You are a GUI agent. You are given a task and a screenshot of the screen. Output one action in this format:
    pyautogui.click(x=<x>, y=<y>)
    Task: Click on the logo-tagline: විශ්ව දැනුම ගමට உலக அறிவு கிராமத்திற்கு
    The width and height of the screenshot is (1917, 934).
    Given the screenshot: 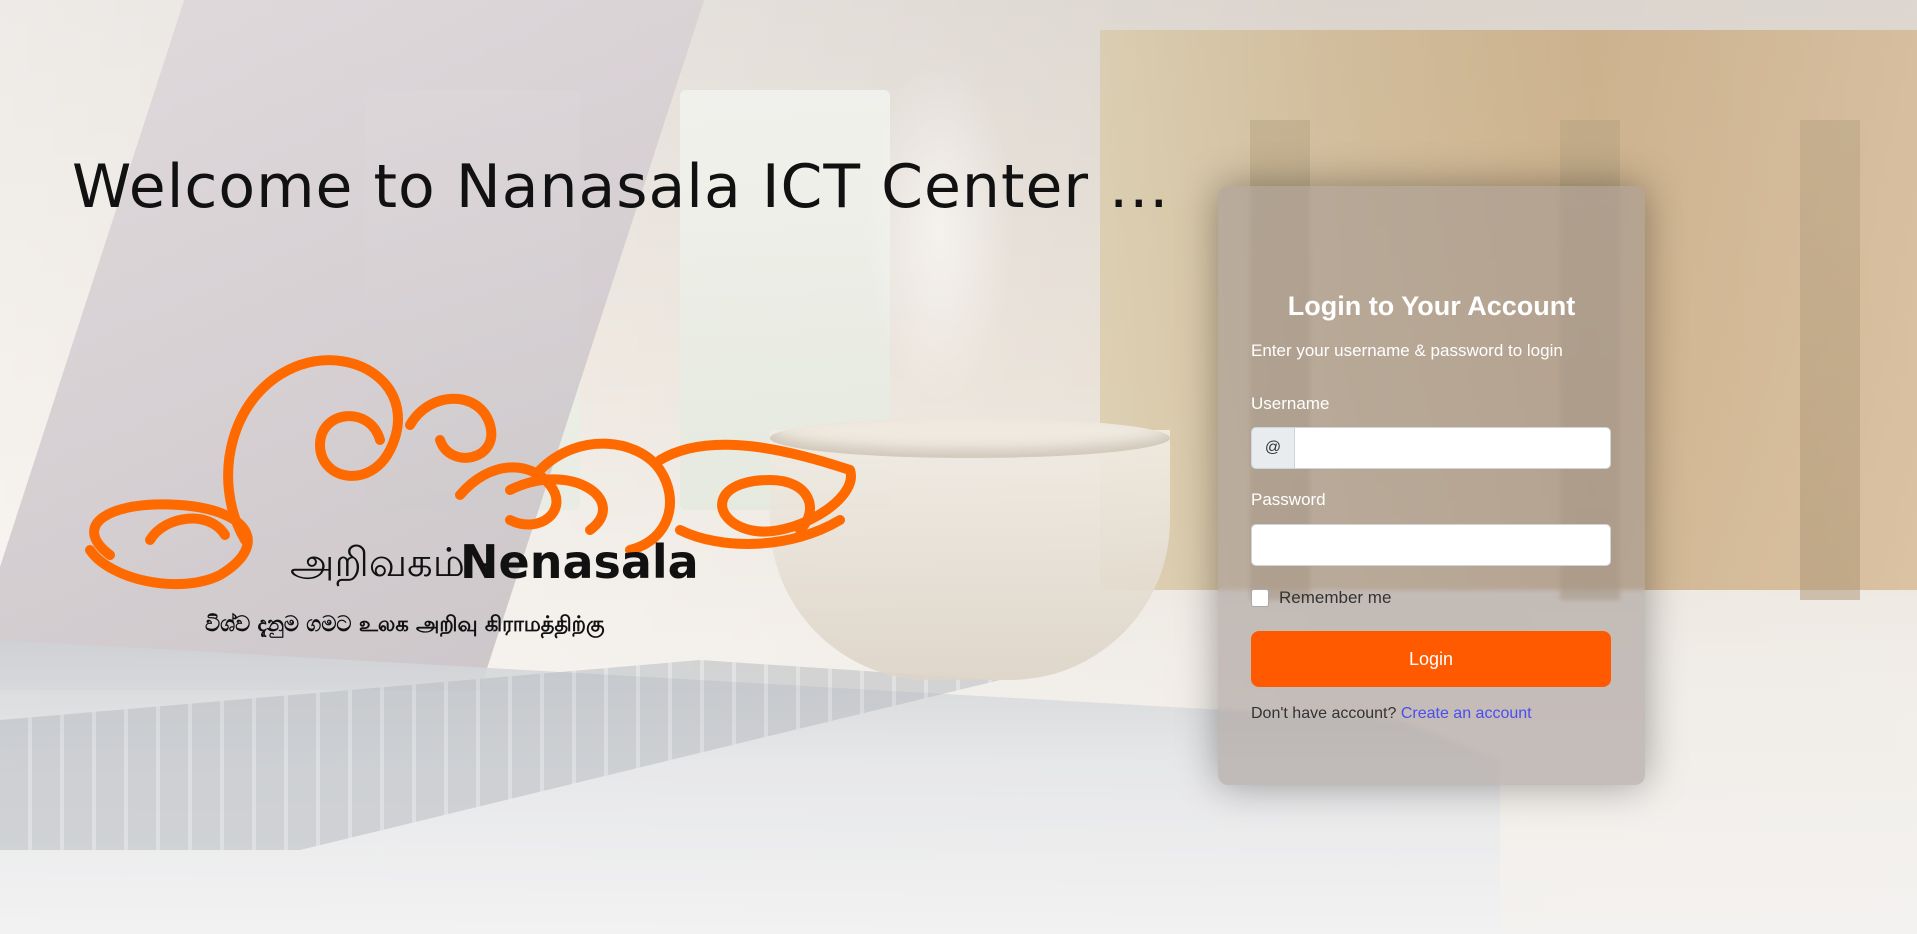 What is the action you would take?
    pyautogui.click(x=405, y=624)
    